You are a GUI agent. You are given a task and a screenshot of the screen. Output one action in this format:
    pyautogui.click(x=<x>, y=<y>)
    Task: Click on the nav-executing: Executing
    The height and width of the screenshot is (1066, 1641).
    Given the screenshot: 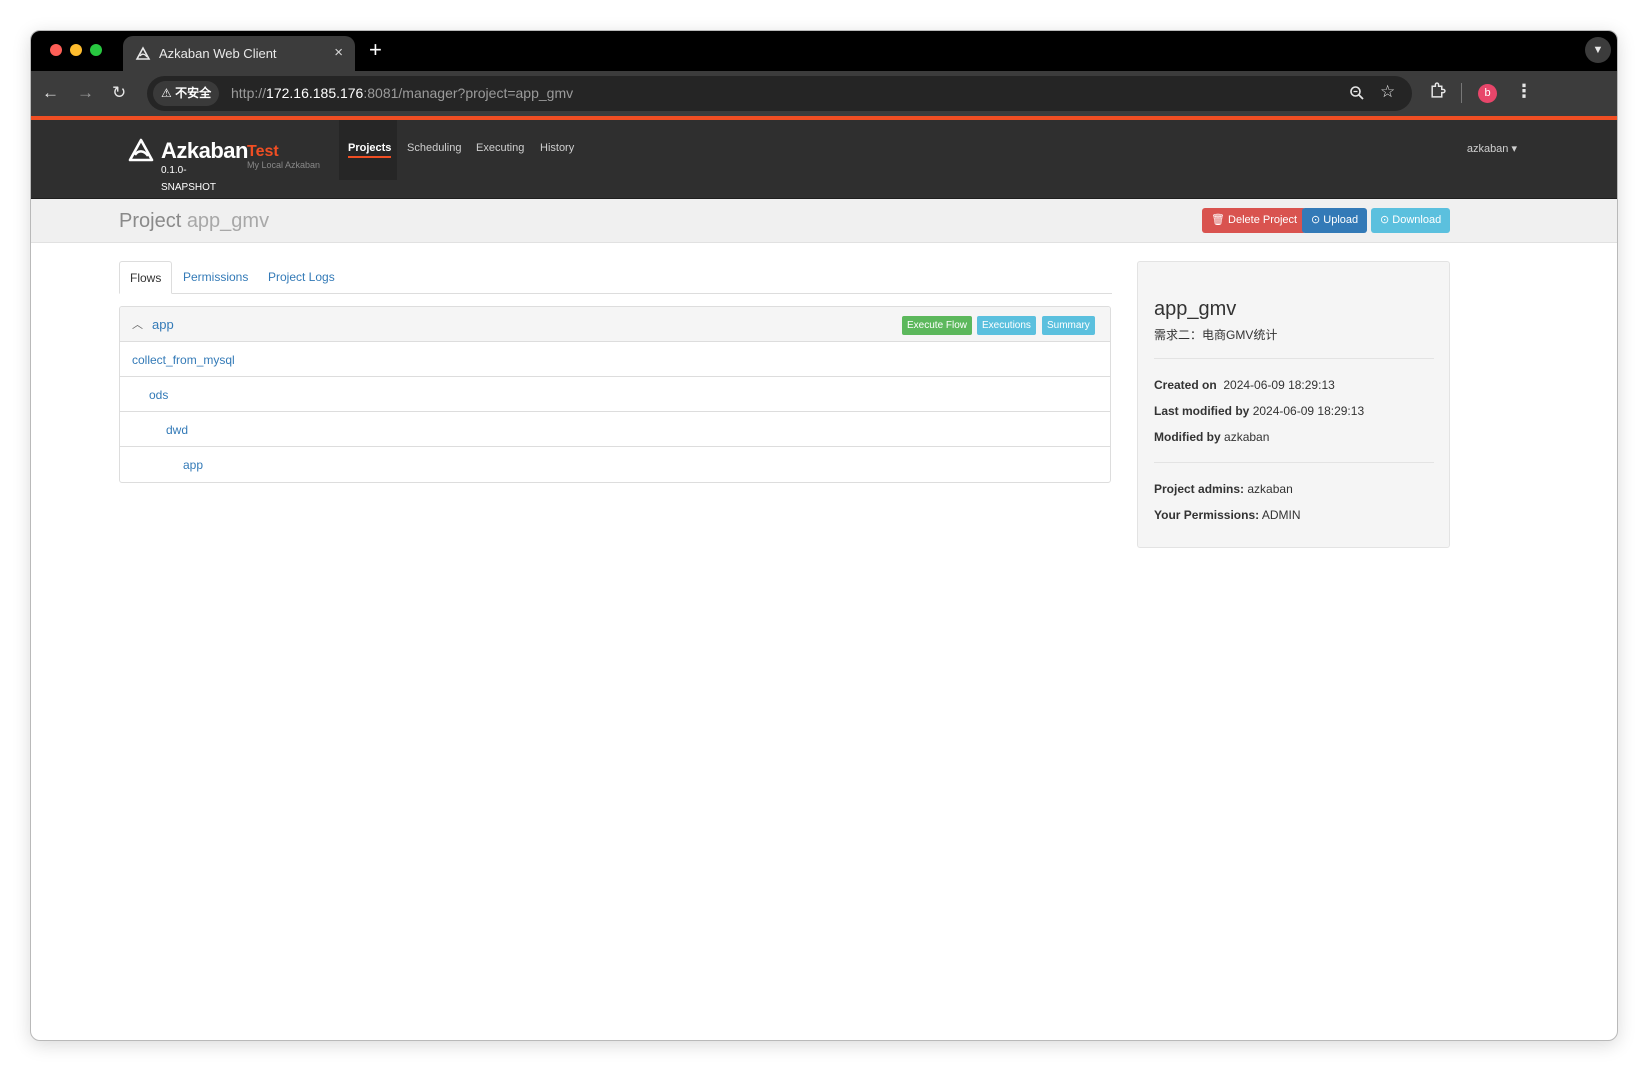 What is the action you would take?
    pyautogui.click(x=500, y=148)
    